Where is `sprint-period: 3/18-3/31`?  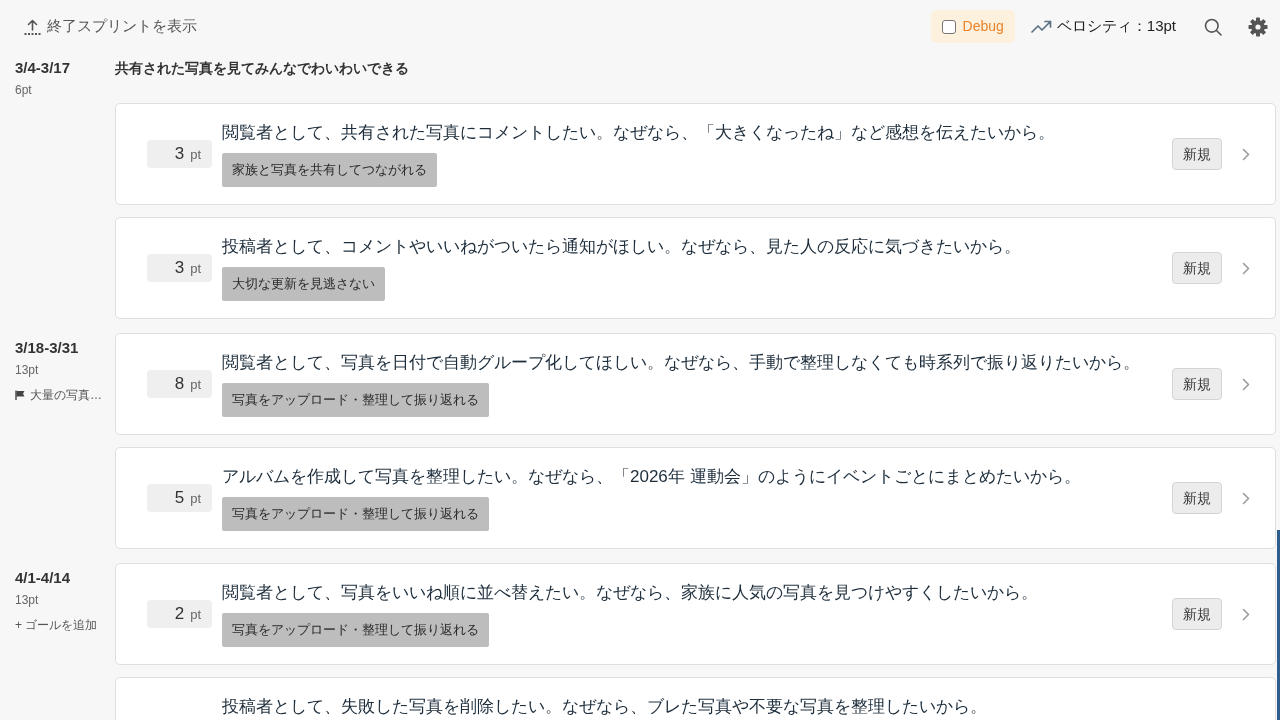 sprint-period: 3/18-3/31 is located at coordinates (47, 348).